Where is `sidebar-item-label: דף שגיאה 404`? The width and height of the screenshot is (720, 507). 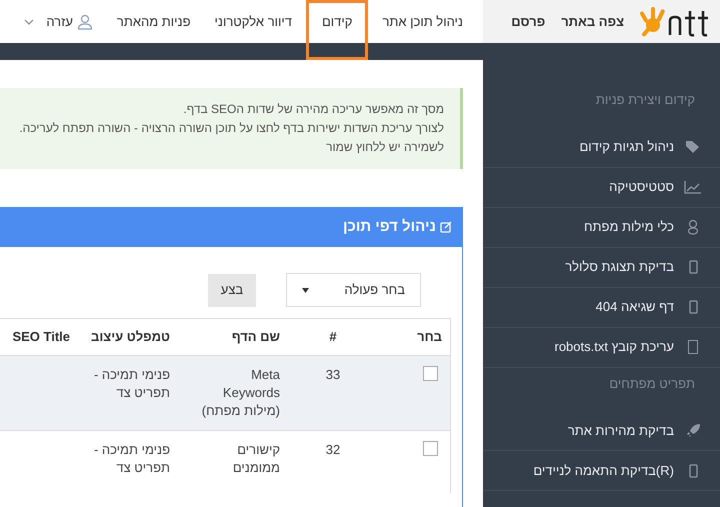
sidebar-item-label: דף שגיאה 404 is located at coordinates (635, 307).